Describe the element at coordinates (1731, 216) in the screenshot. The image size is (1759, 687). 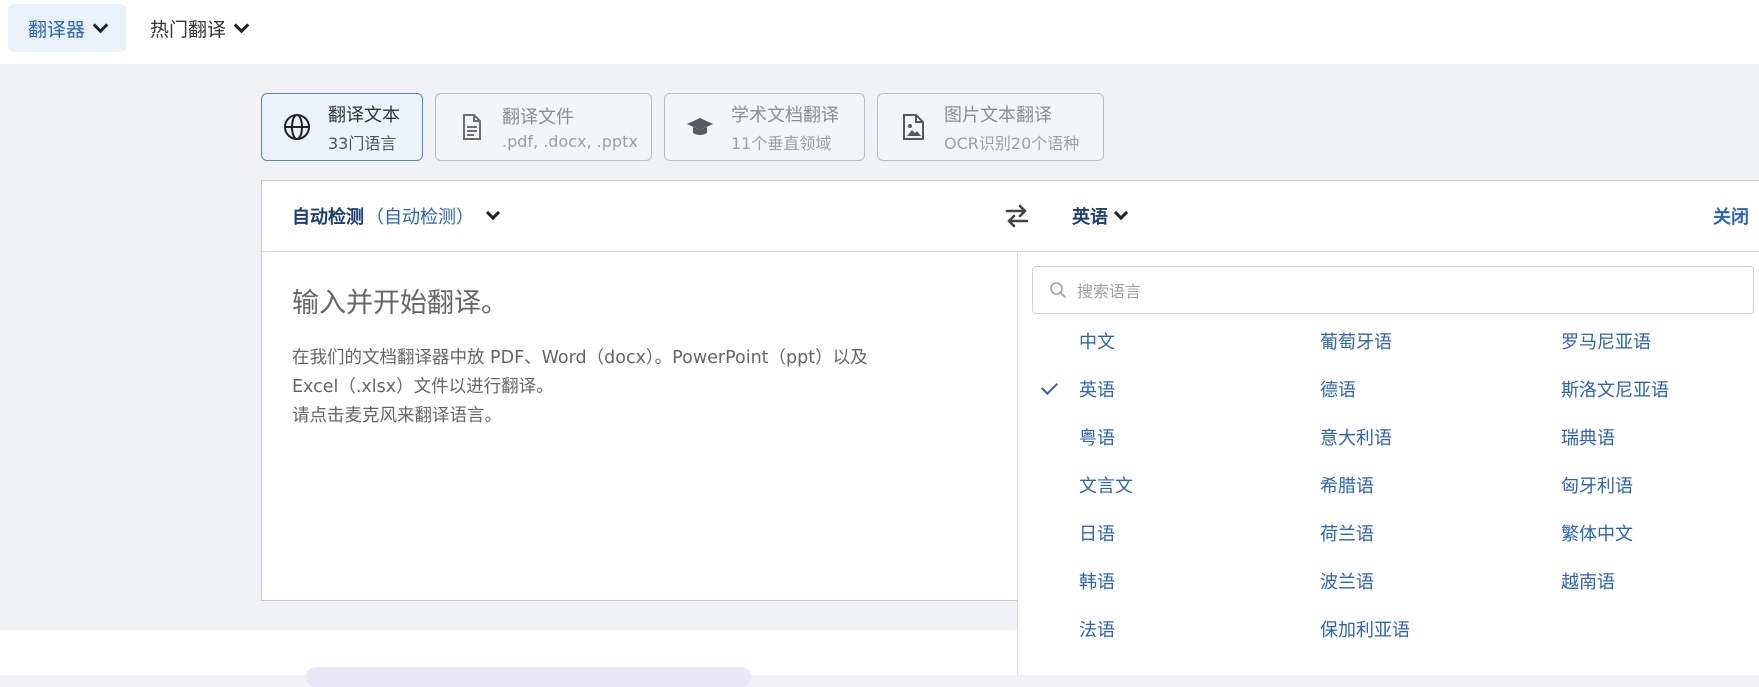
I see `close-button: 关闭` at that location.